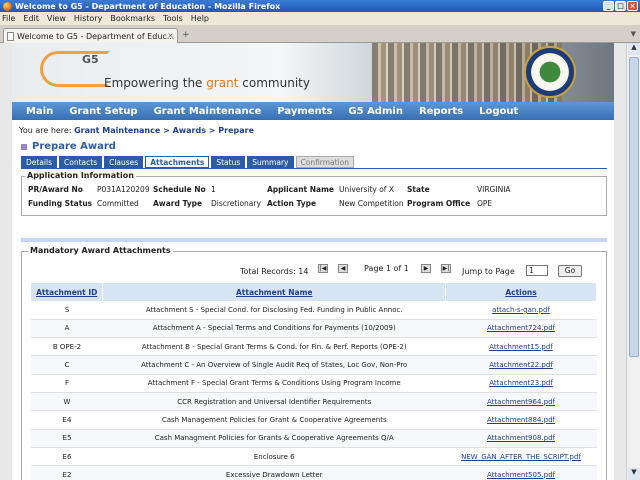 The width and height of the screenshot is (640, 480). What do you see at coordinates (213, 189) in the screenshot?
I see `schedule-value: 1` at bounding box center [213, 189].